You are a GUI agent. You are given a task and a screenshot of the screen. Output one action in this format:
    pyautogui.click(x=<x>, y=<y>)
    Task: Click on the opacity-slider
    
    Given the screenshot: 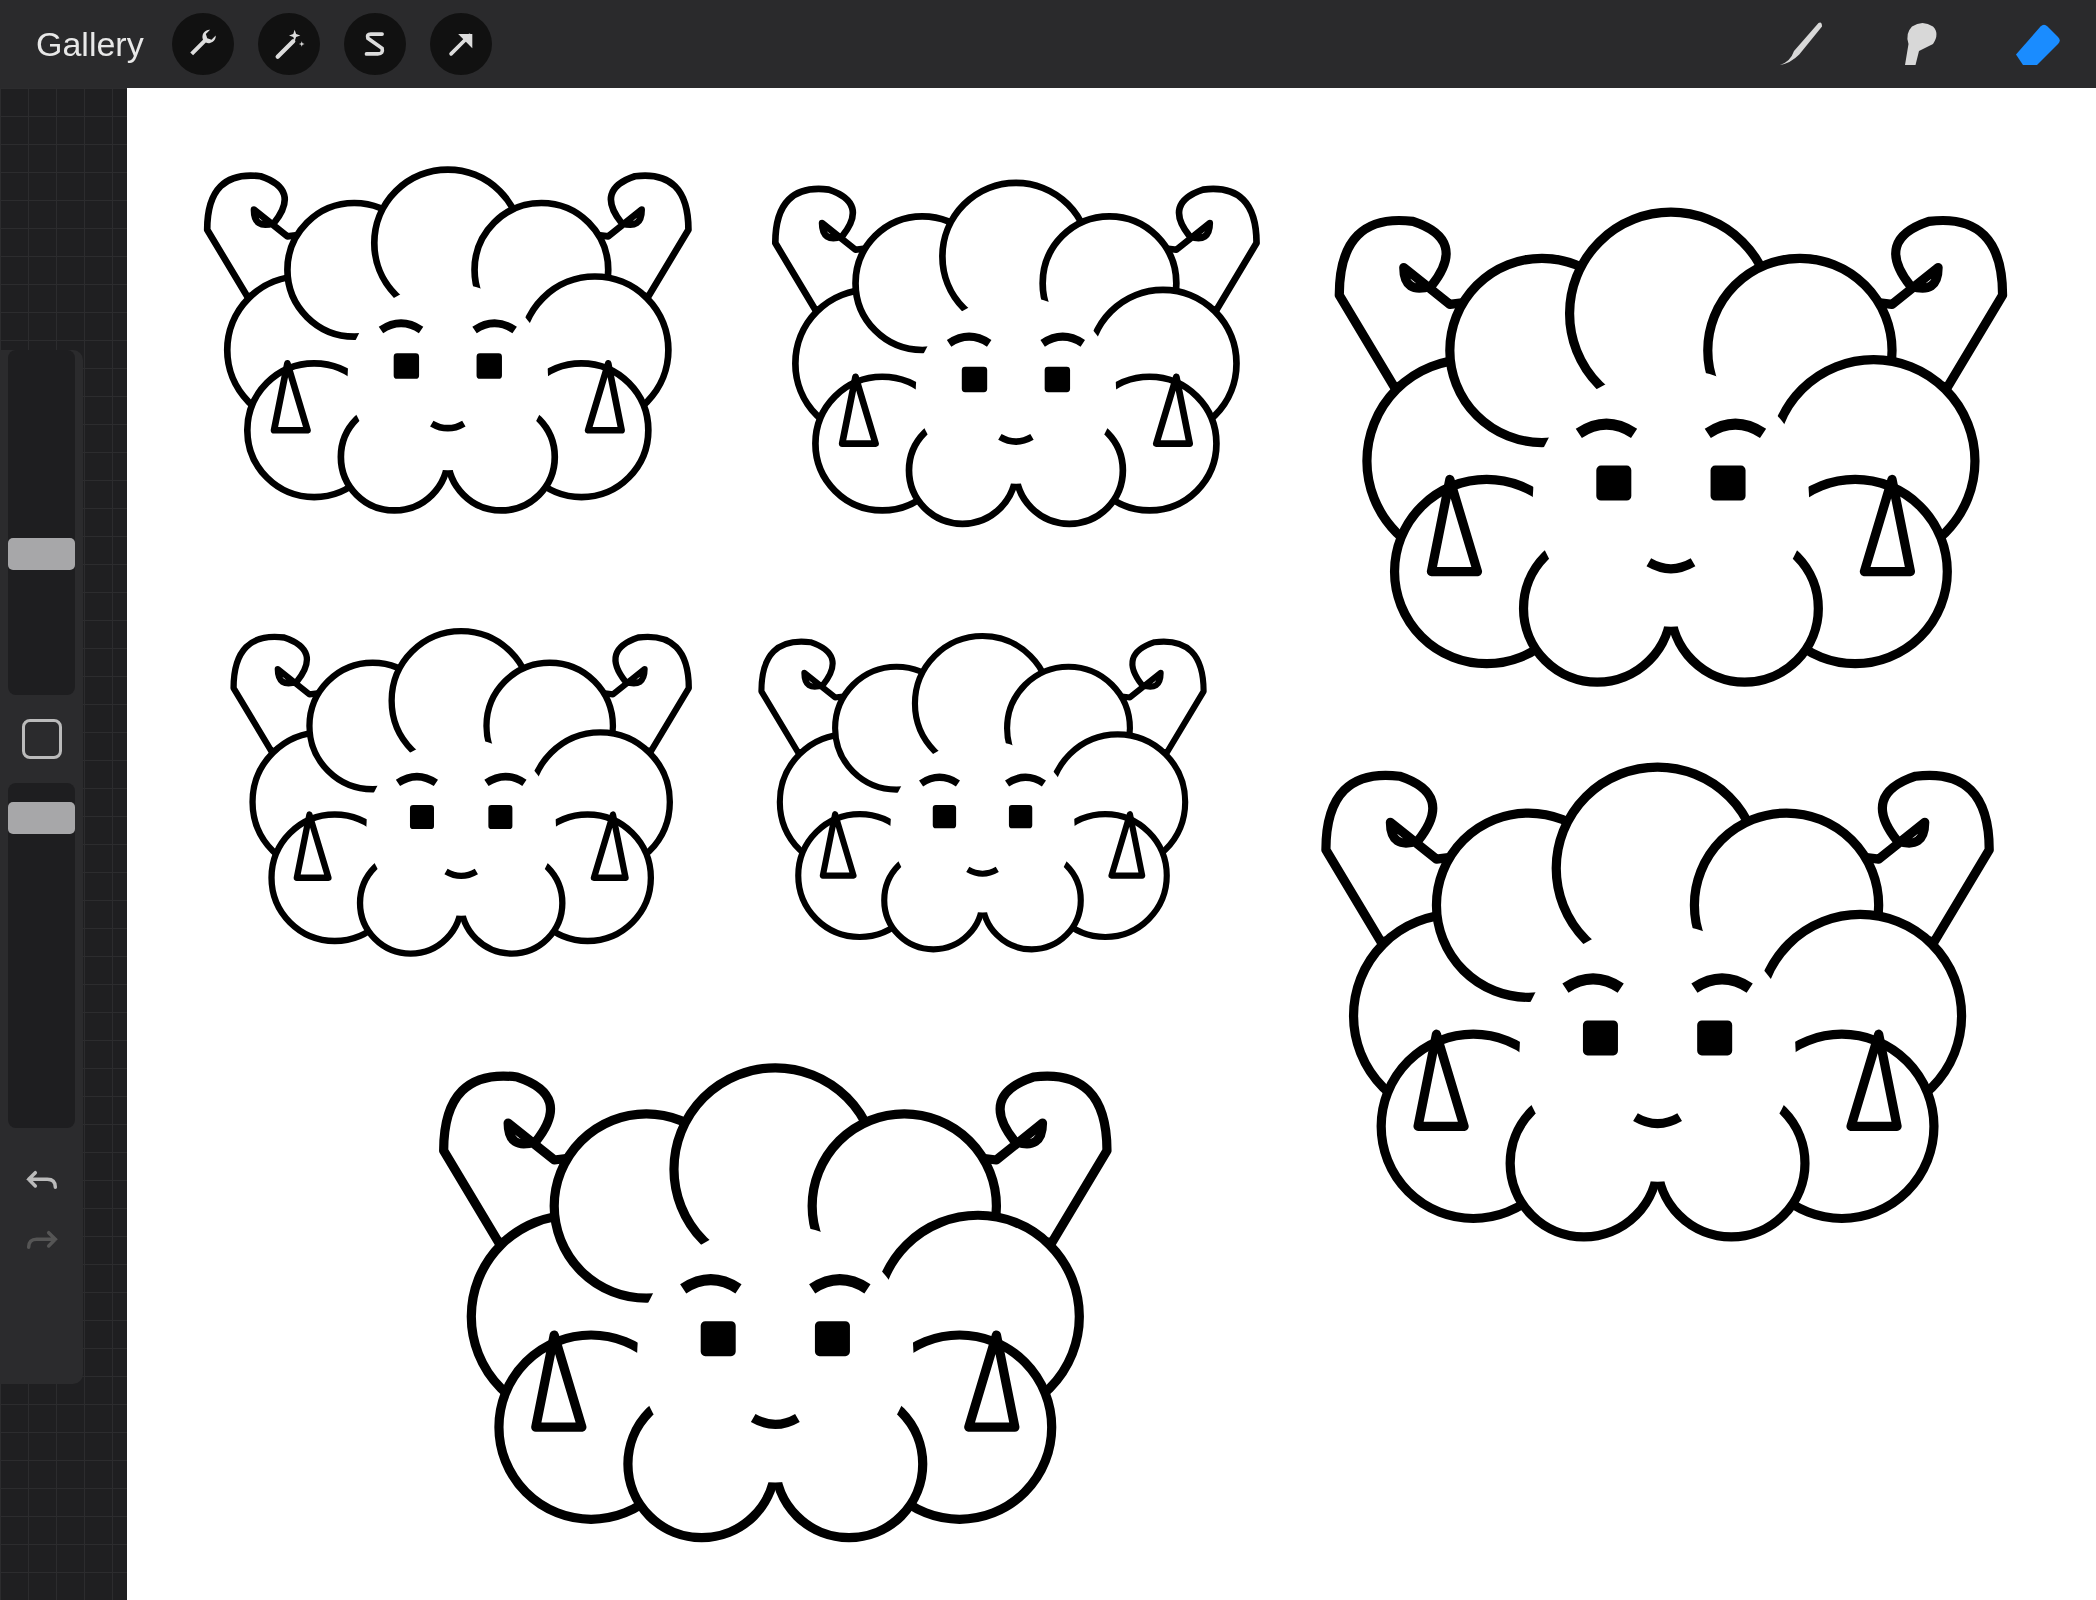 What is the action you would take?
    pyautogui.click(x=41, y=955)
    